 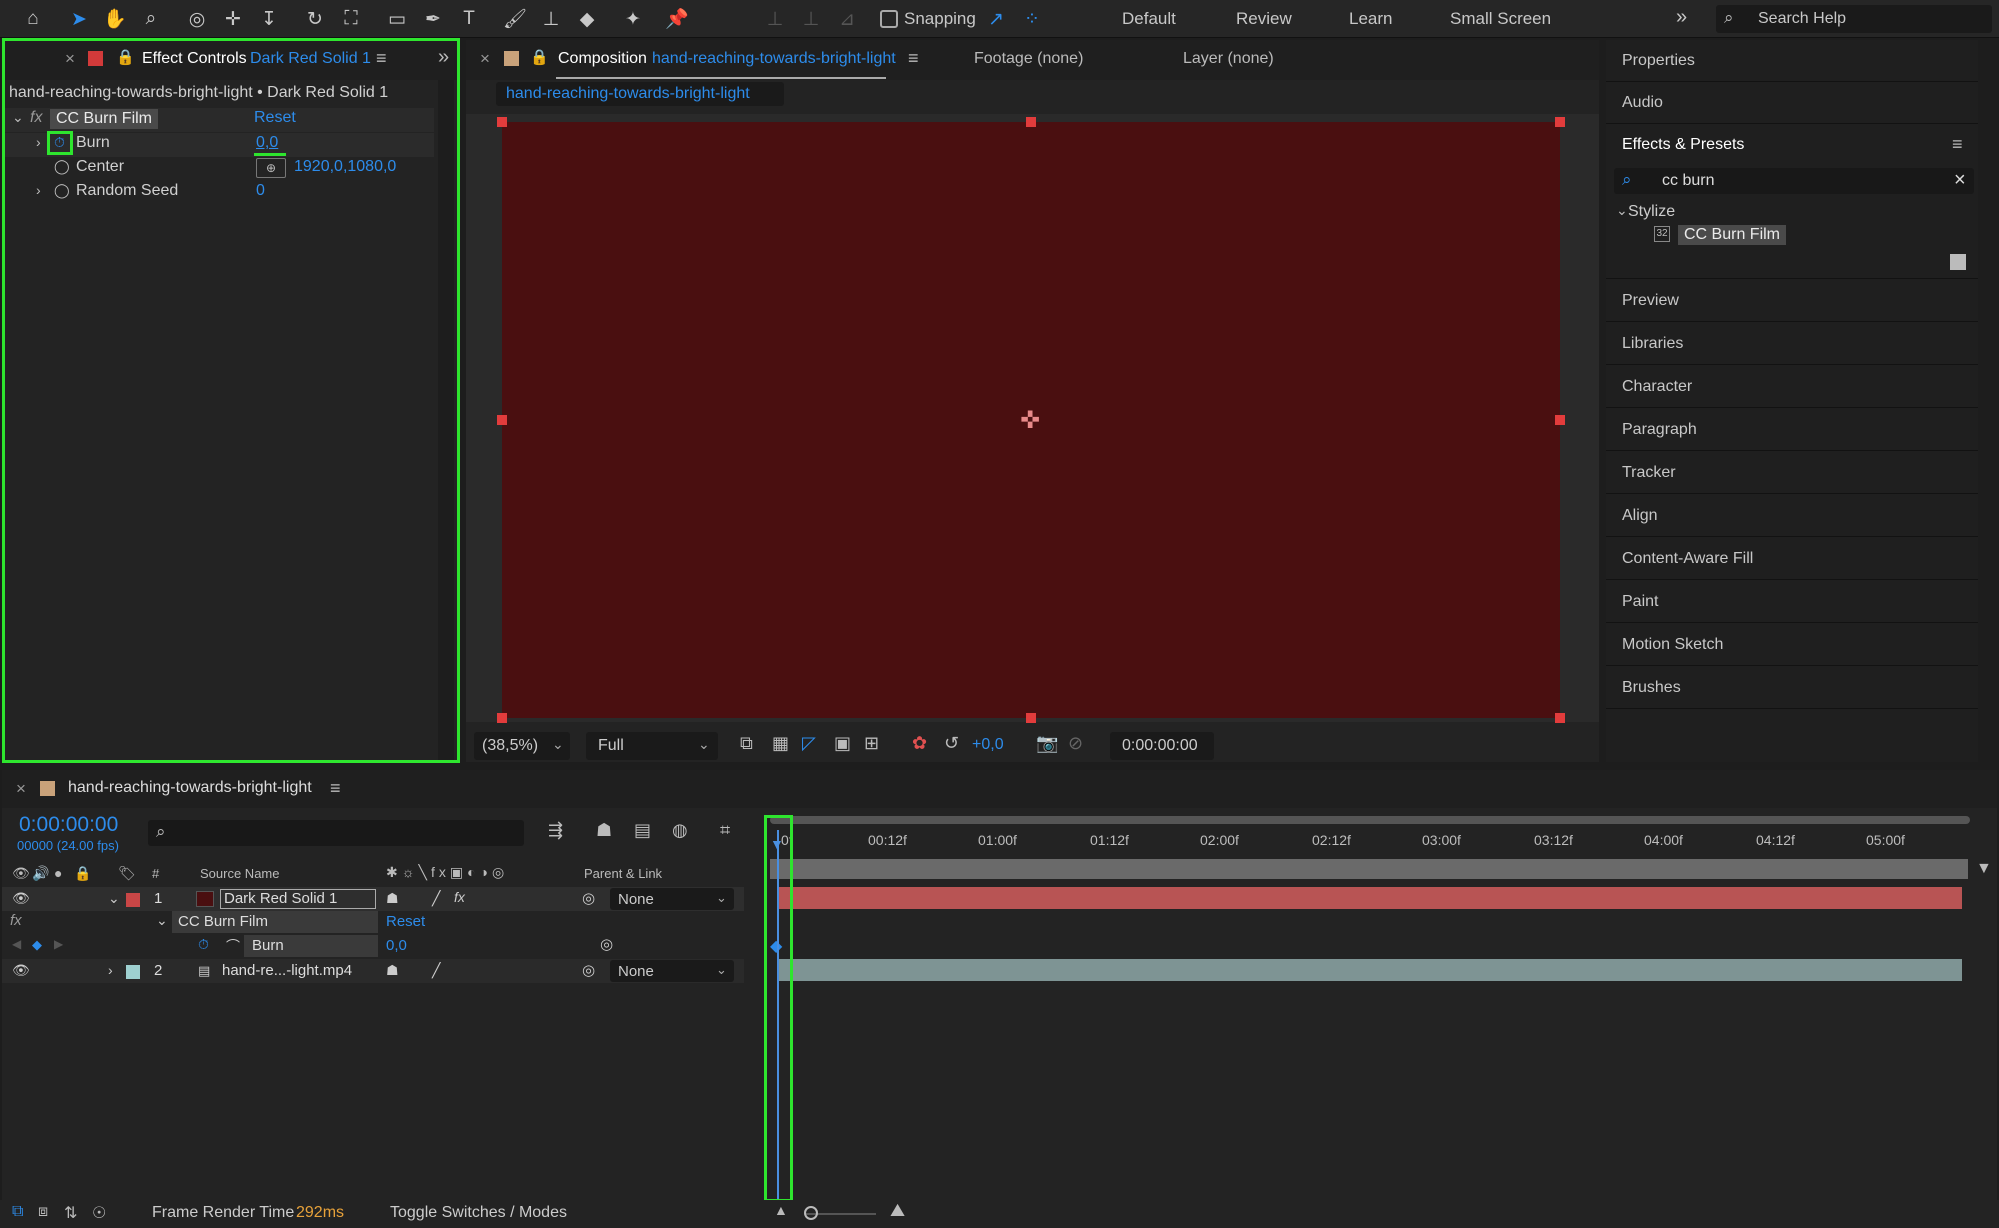 I want to click on align-panel-tab: Align, so click(x=1792, y=516).